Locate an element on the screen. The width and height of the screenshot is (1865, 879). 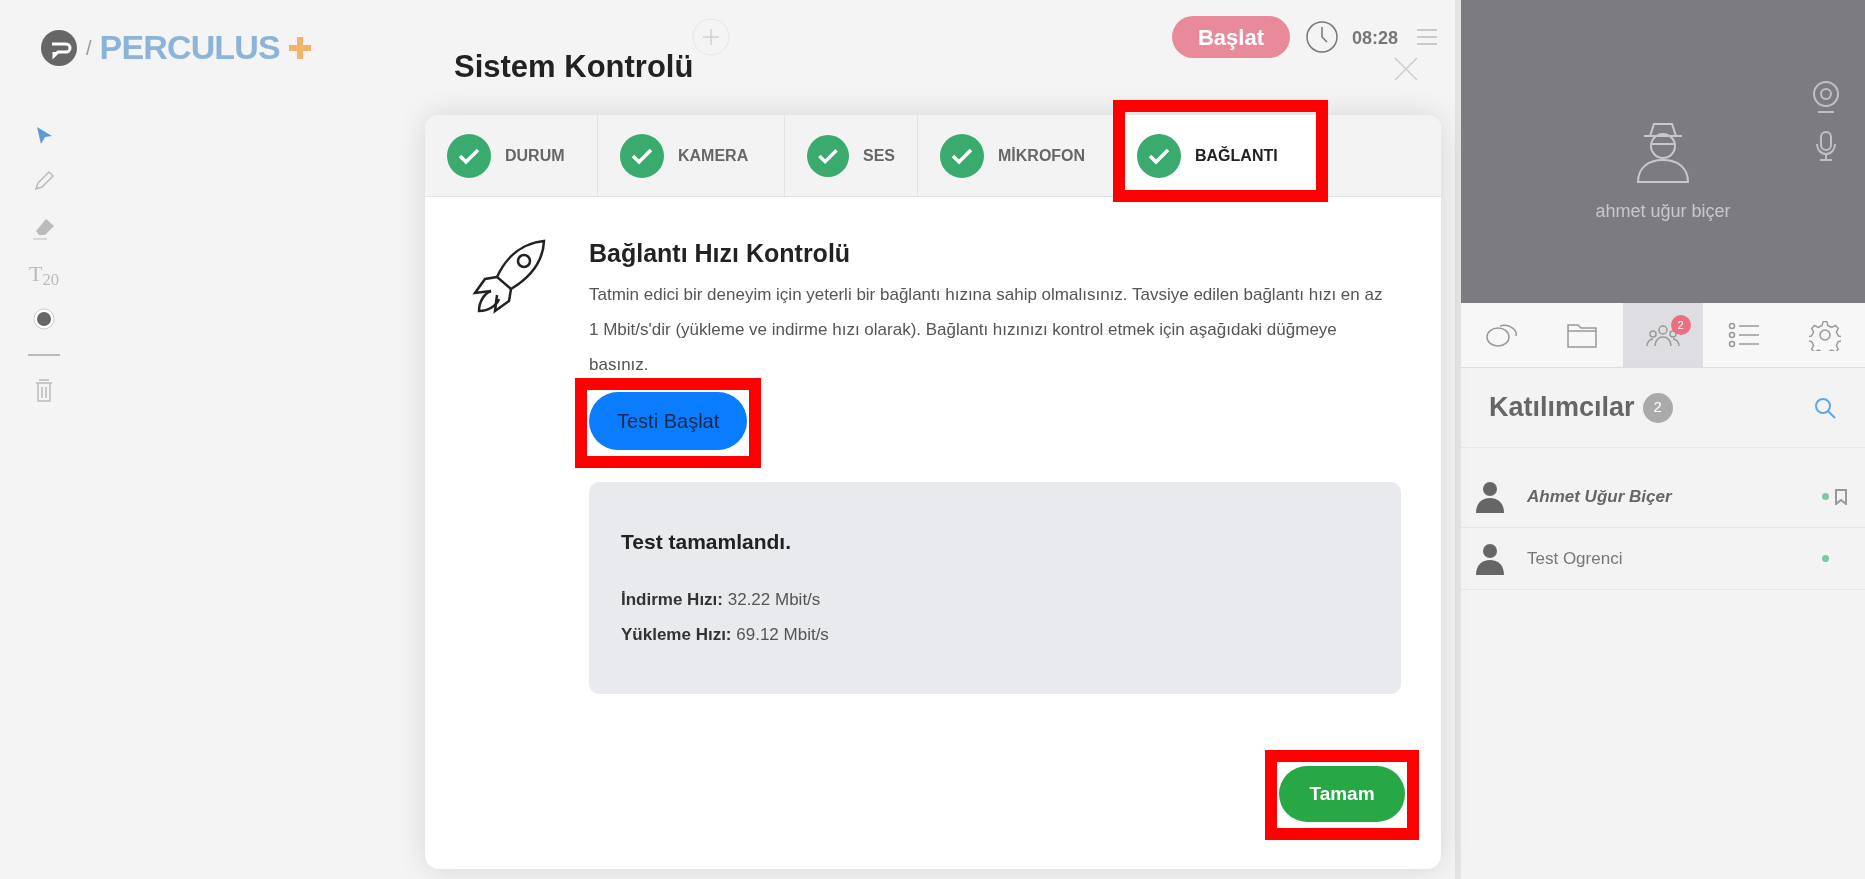
logo-icon is located at coordinates (59, 47).